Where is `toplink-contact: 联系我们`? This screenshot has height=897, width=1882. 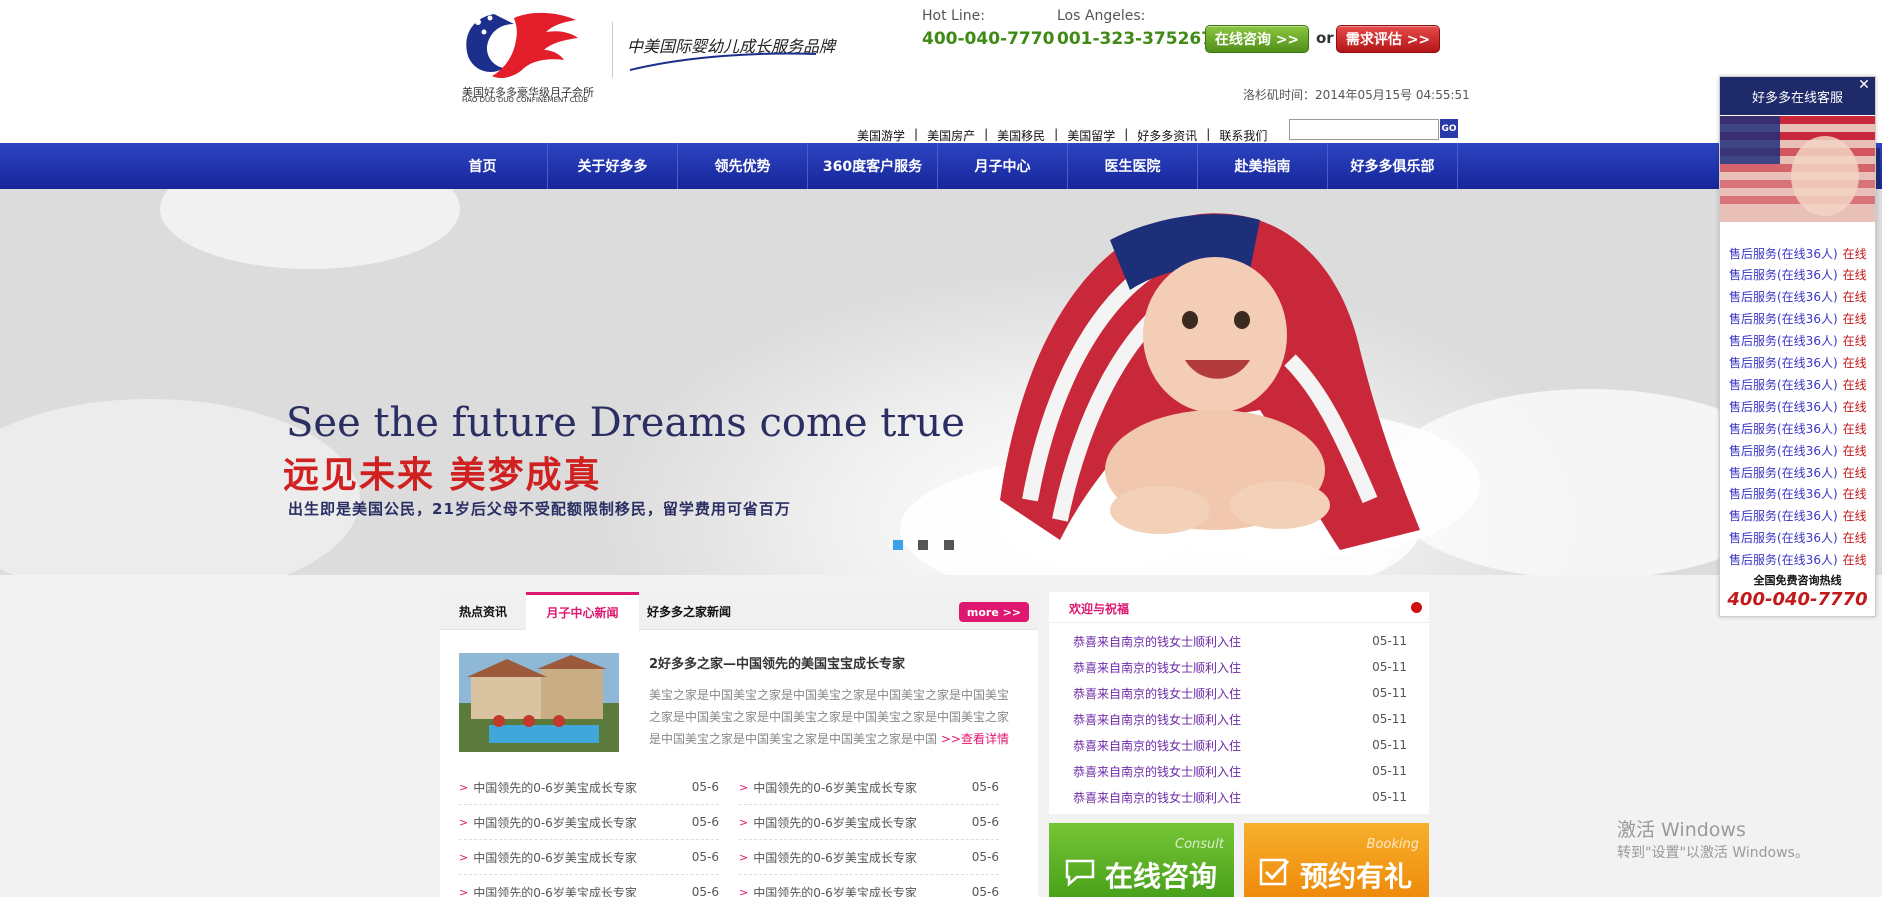 toplink-contact: 联系我们 is located at coordinates (1243, 135).